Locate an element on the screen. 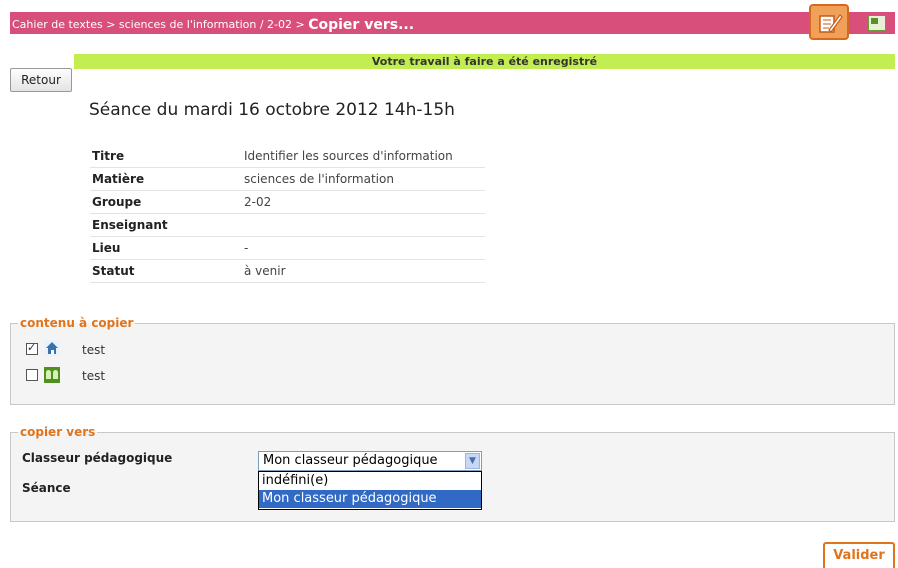 The width and height of the screenshot is (898, 568). back-button: Retour is located at coordinates (41, 80).